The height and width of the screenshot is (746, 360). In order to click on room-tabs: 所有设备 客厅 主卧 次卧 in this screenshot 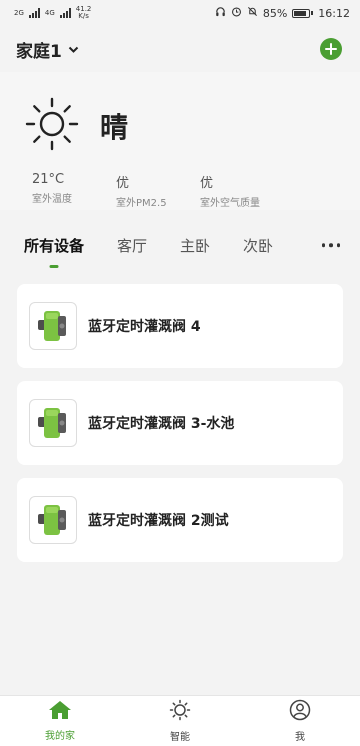, I will do `click(180, 245)`.